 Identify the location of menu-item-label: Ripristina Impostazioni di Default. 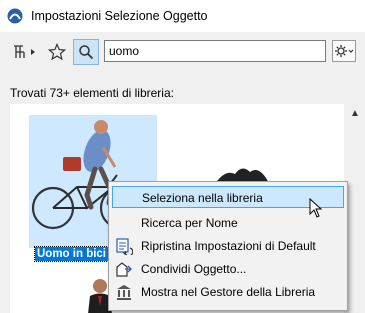
(228, 246).